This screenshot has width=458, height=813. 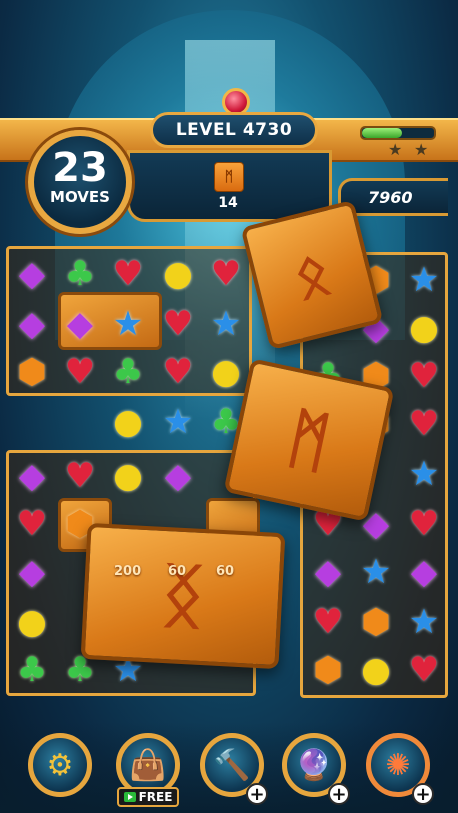 I want to click on moves-label: MOVES, so click(x=80, y=197).